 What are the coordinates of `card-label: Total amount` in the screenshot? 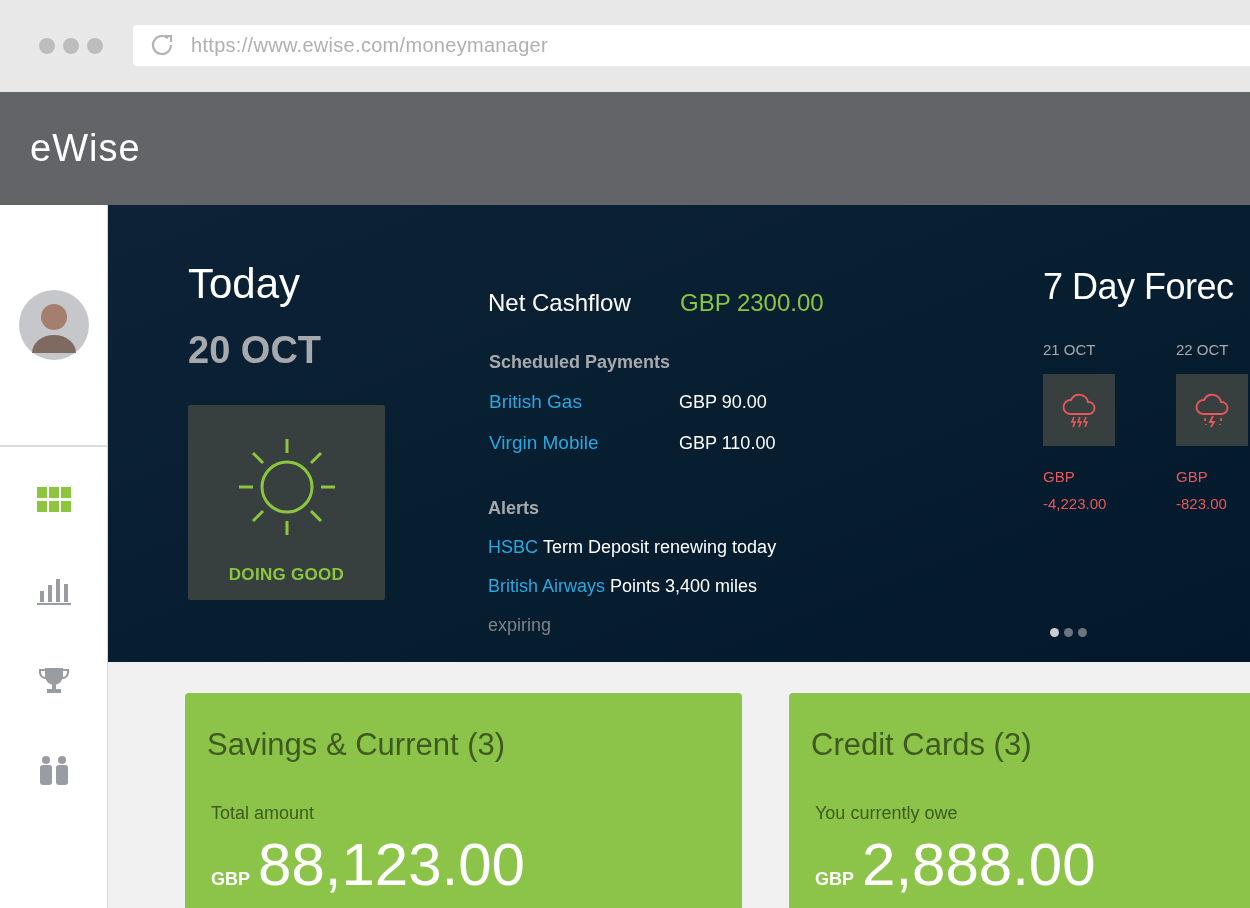 It's located at (263, 813).